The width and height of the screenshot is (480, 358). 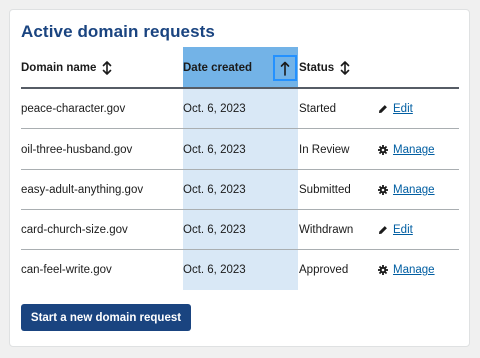 I want to click on sort-date-button, so click(x=285, y=68).